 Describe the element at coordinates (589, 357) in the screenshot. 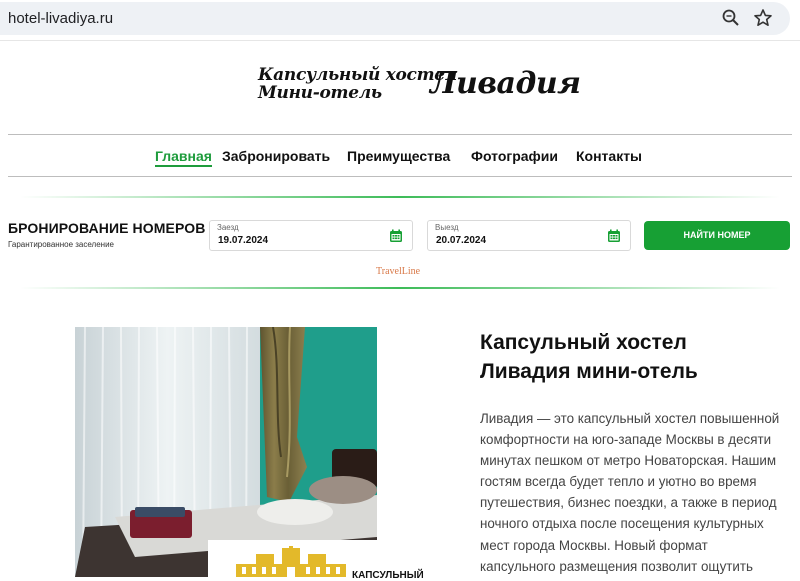

I see `page-title: Капсульный хостел Ливадия мини-отель` at that location.